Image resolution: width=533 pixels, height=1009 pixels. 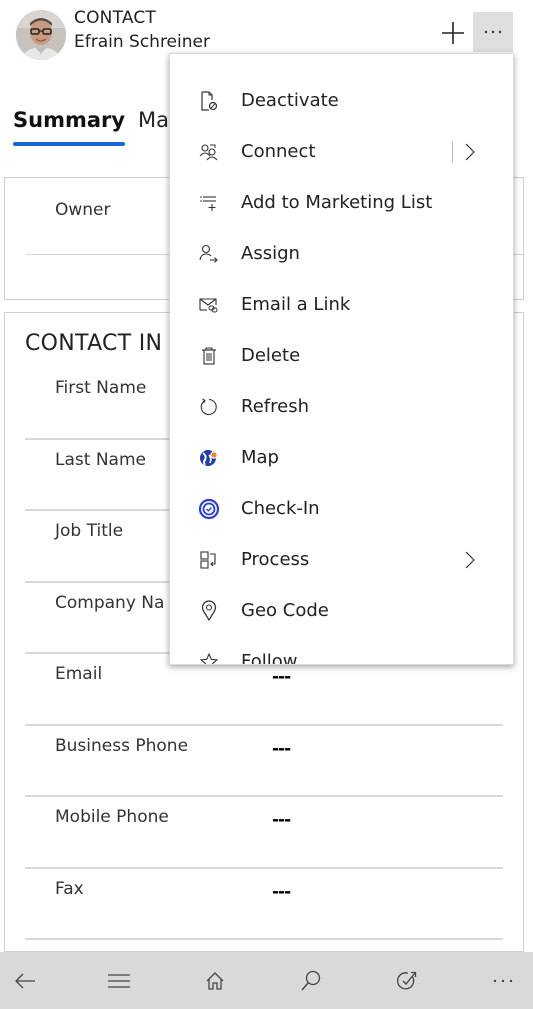 What do you see at coordinates (341, 559) in the screenshot?
I see `menu-item-process: Process` at bounding box center [341, 559].